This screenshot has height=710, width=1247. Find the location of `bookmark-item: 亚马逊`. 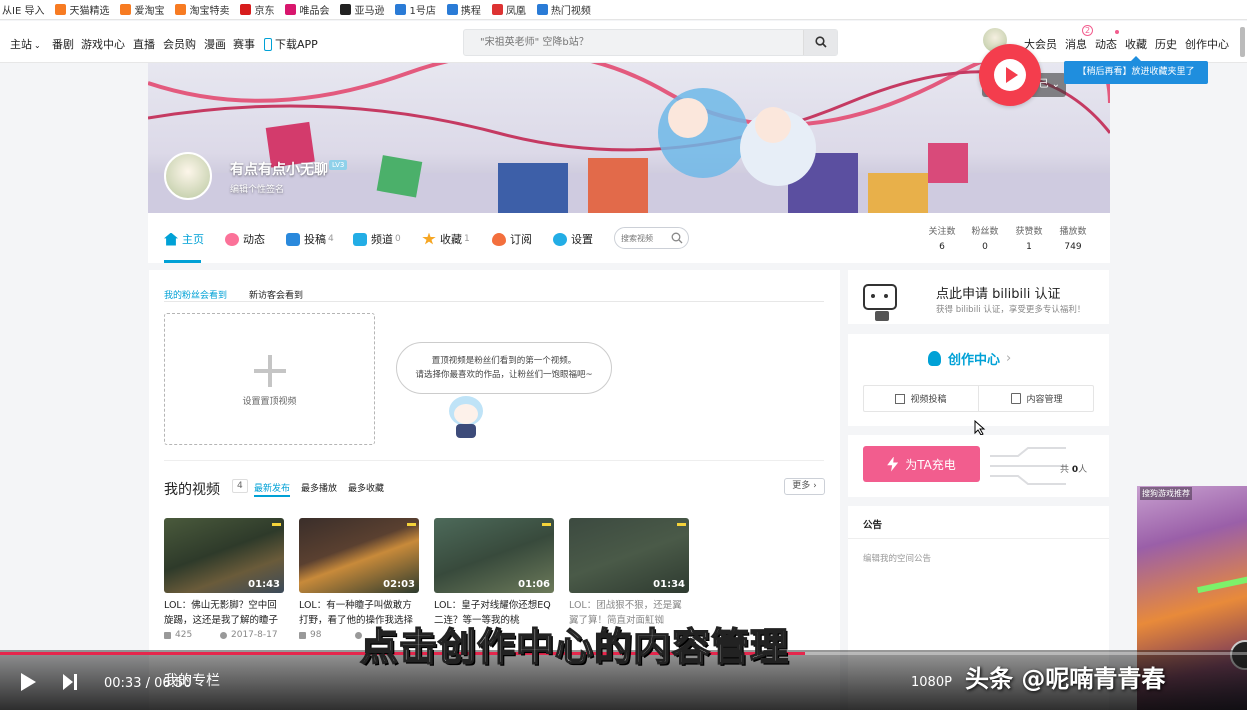

bookmark-item: 亚马逊 is located at coordinates (362, 9).